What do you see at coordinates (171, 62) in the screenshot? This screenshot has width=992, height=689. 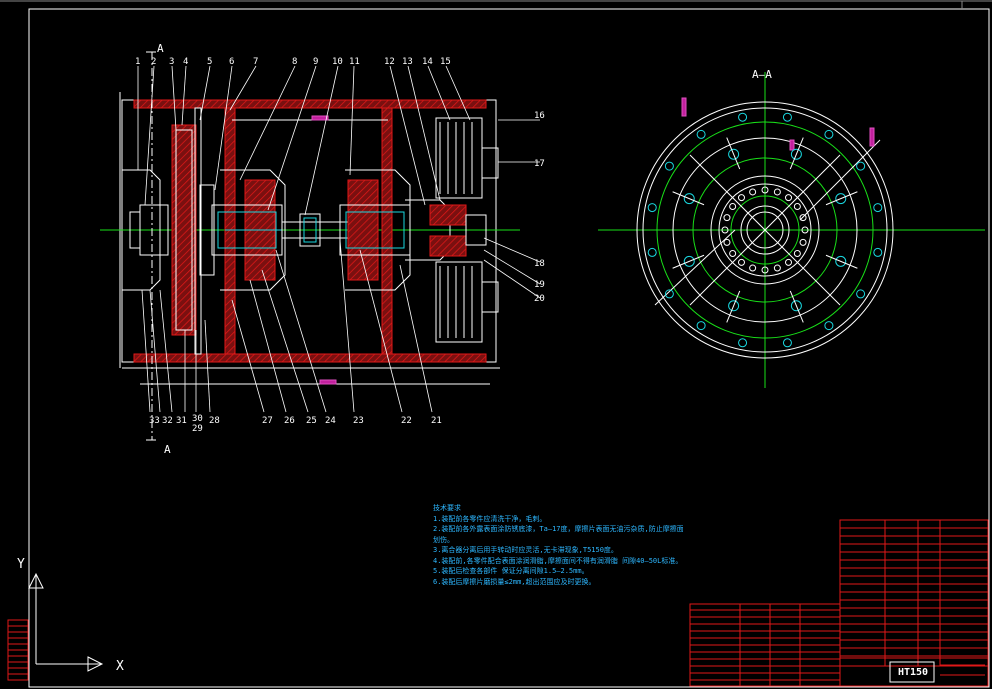 I see `part-number: 3` at bounding box center [171, 62].